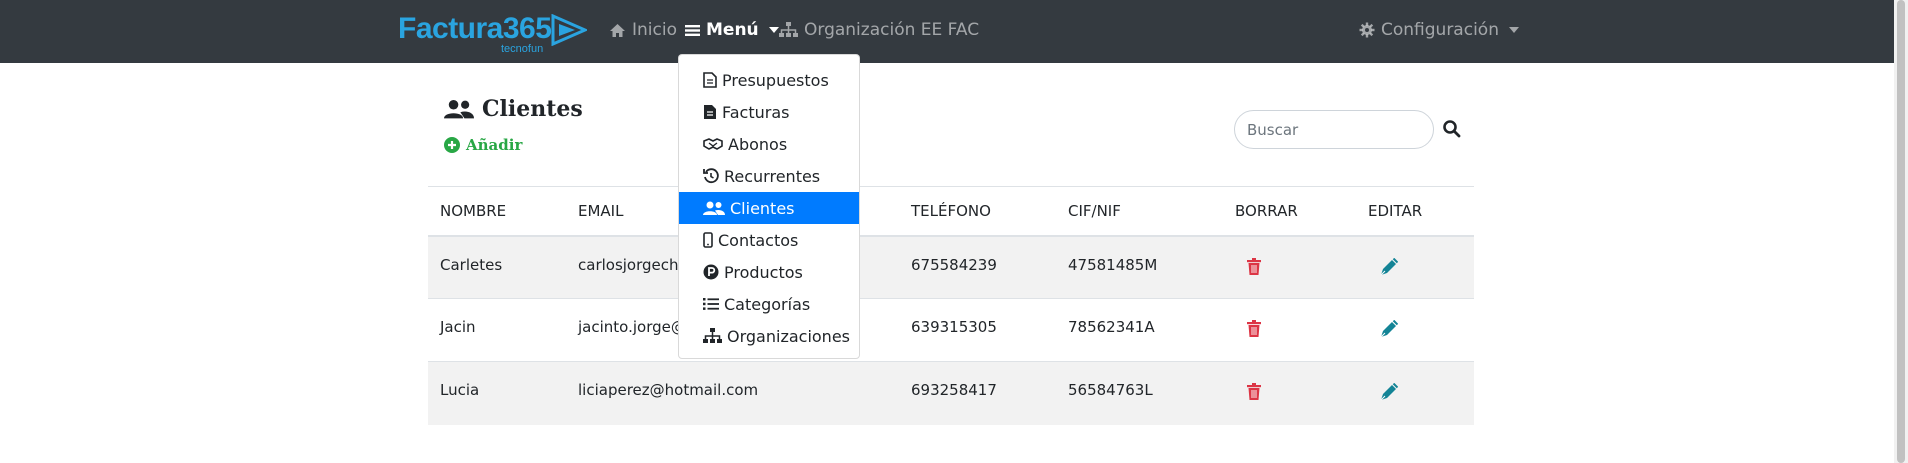 Image resolution: width=1908 pixels, height=463 pixels. What do you see at coordinates (452, 145) in the screenshot?
I see `plus-circle-icon` at bounding box center [452, 145].